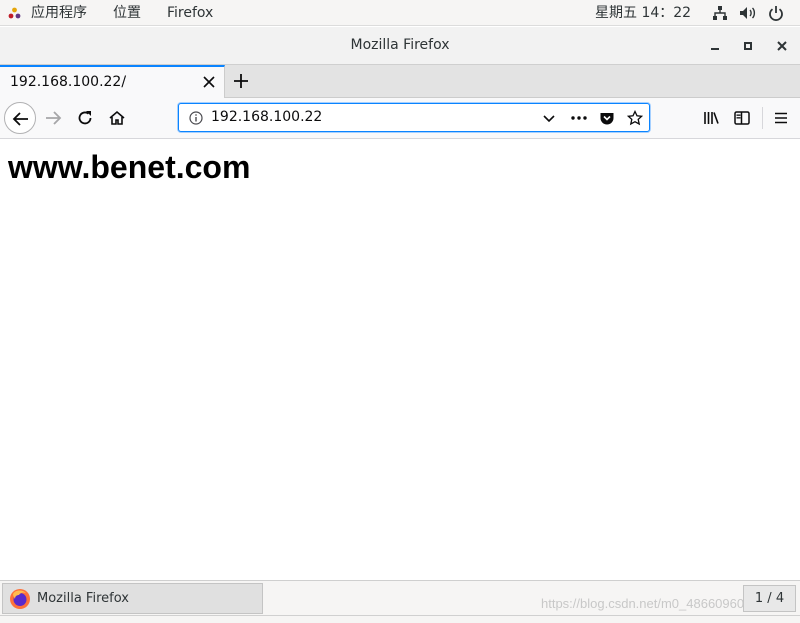  I want to click on applications-icon, so click(14, 13).